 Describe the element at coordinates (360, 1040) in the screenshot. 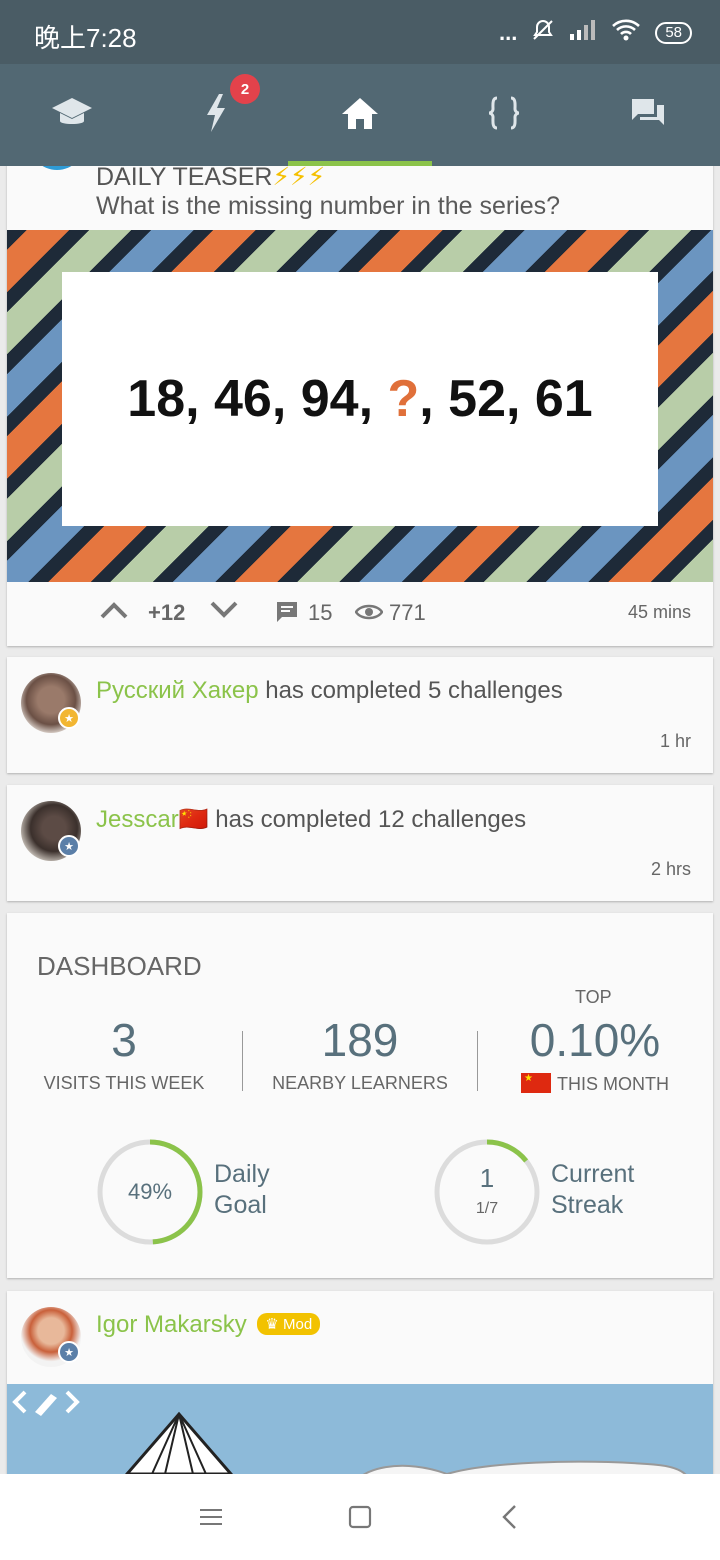

I see `stat-value: 189` at that location.